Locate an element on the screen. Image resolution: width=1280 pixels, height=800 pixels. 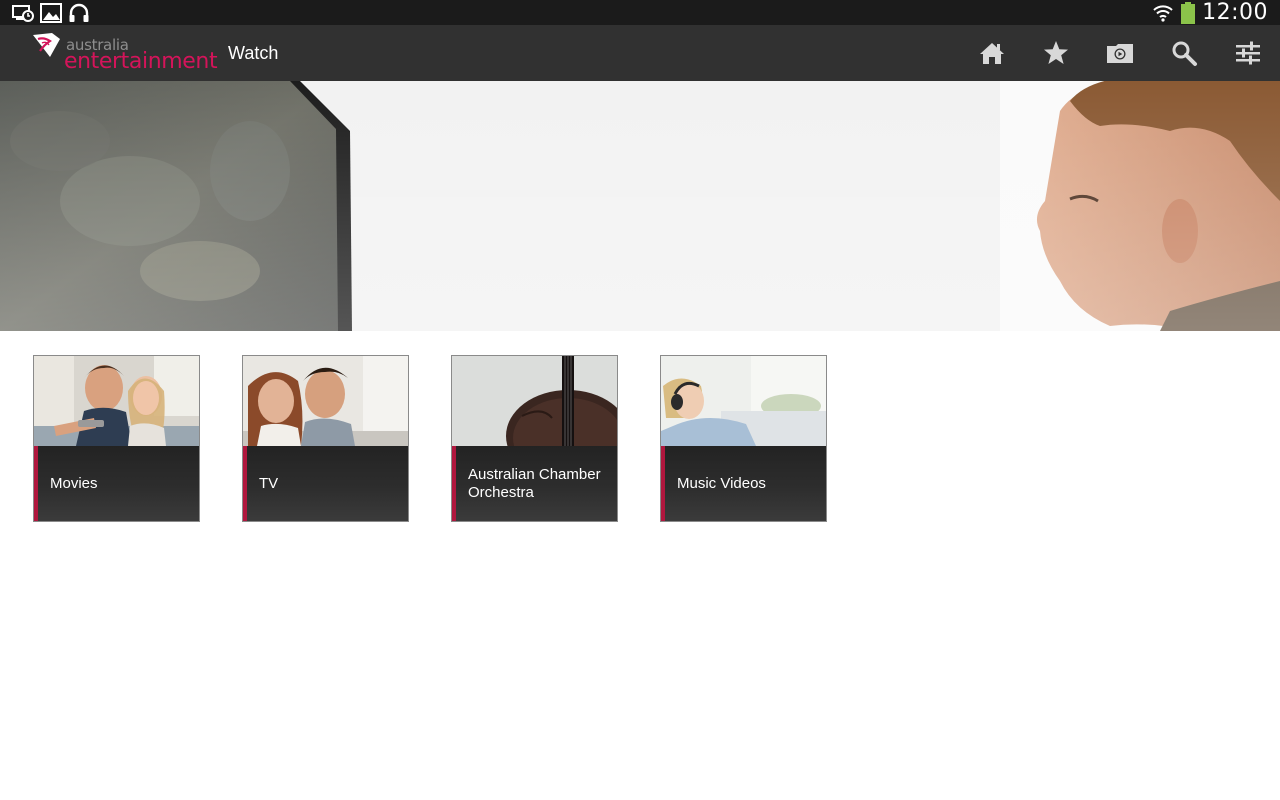
logo-big-text: entertainment is located at coordinates (141, 61).